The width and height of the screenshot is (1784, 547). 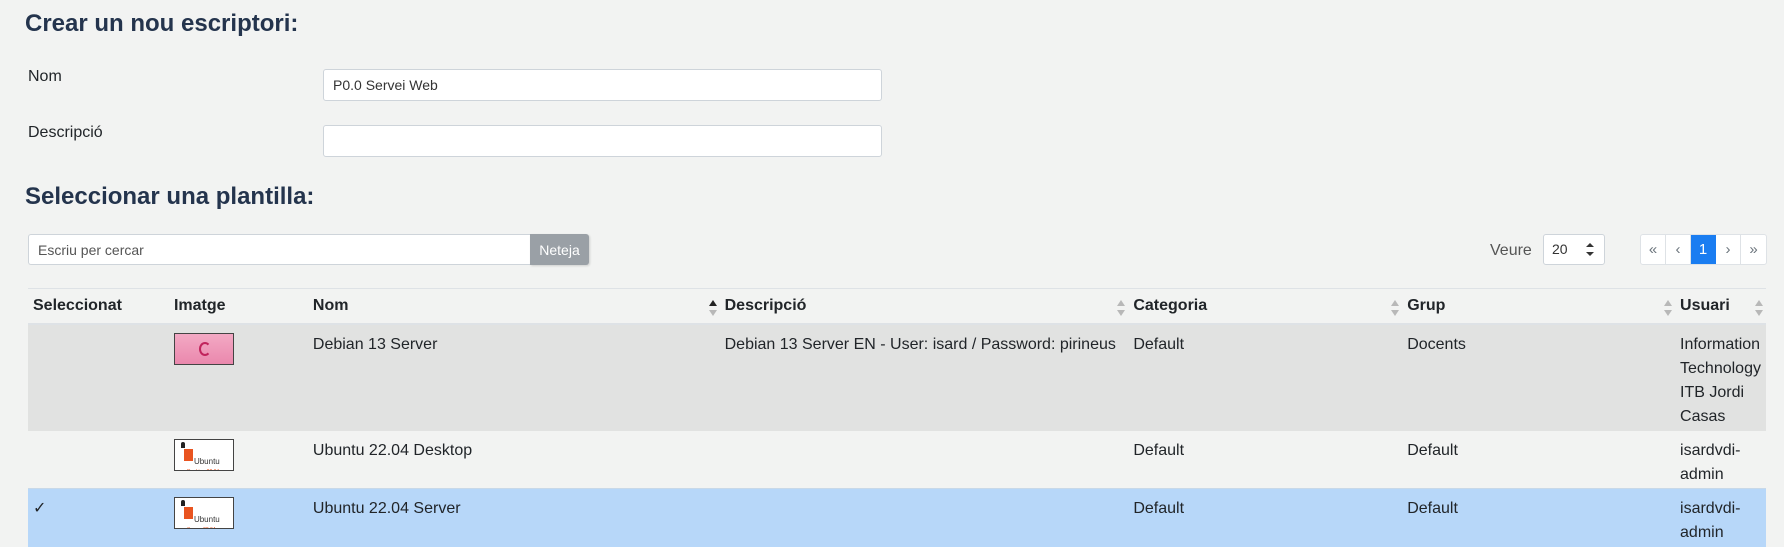 What do you see at coordinates (1720, 377) in the screenshot?
I see `cell-user: Information Technology ITB Jordi Casas` at bounding box center [1720, 377].